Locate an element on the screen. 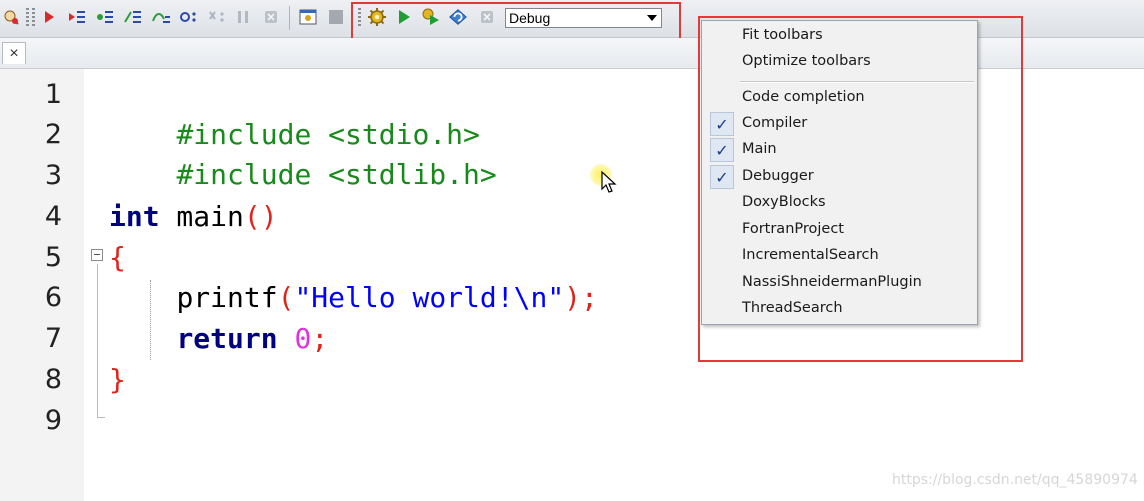 The image size is (1144, 501). various-info-icon is located at coordinates (217, 17).